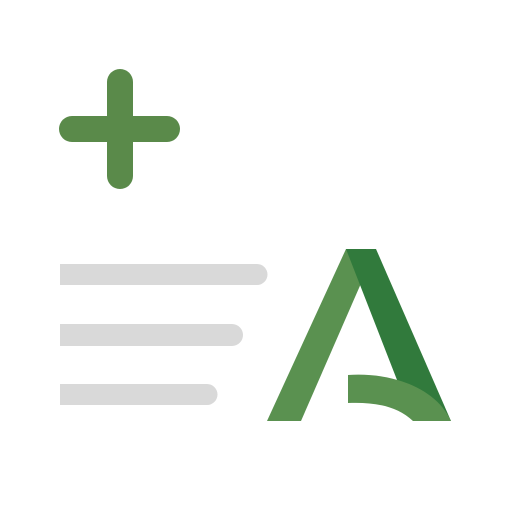 The image size is (512, 512). What do you see at coordinates (359, 335) in the screenshot?
I see `andalucia-a-logo` at bounding box center [359, 335].